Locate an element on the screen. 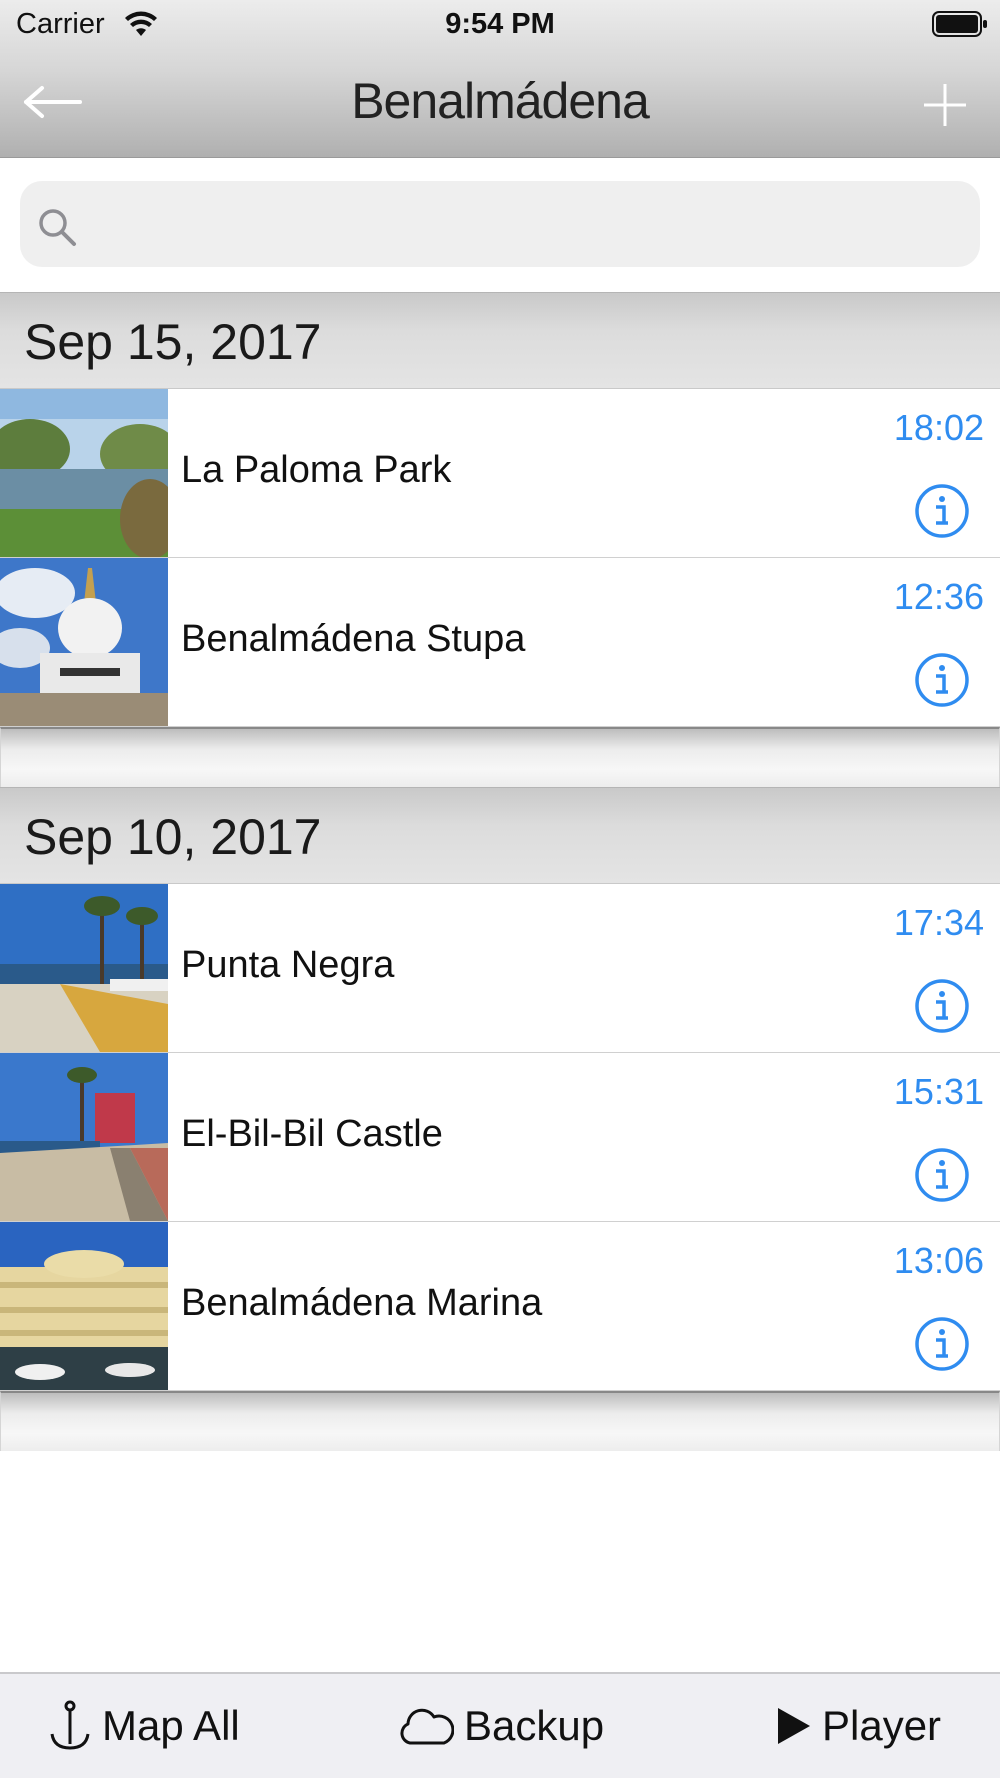 This screenshot has height=1778, width=1000. map-all-button: Map All is located at coordinates (144, 1726).